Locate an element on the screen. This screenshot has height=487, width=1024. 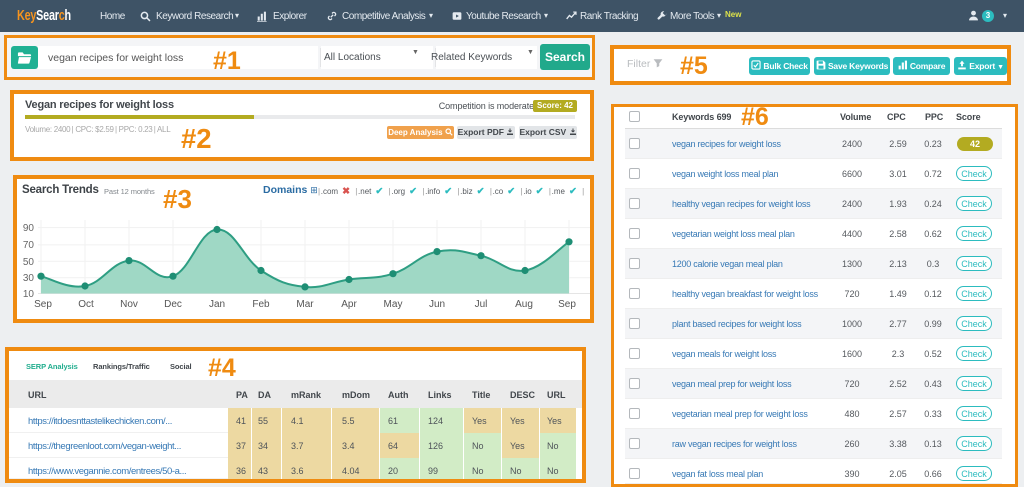
svg-text: Jan is located at coordinates (217, 304).